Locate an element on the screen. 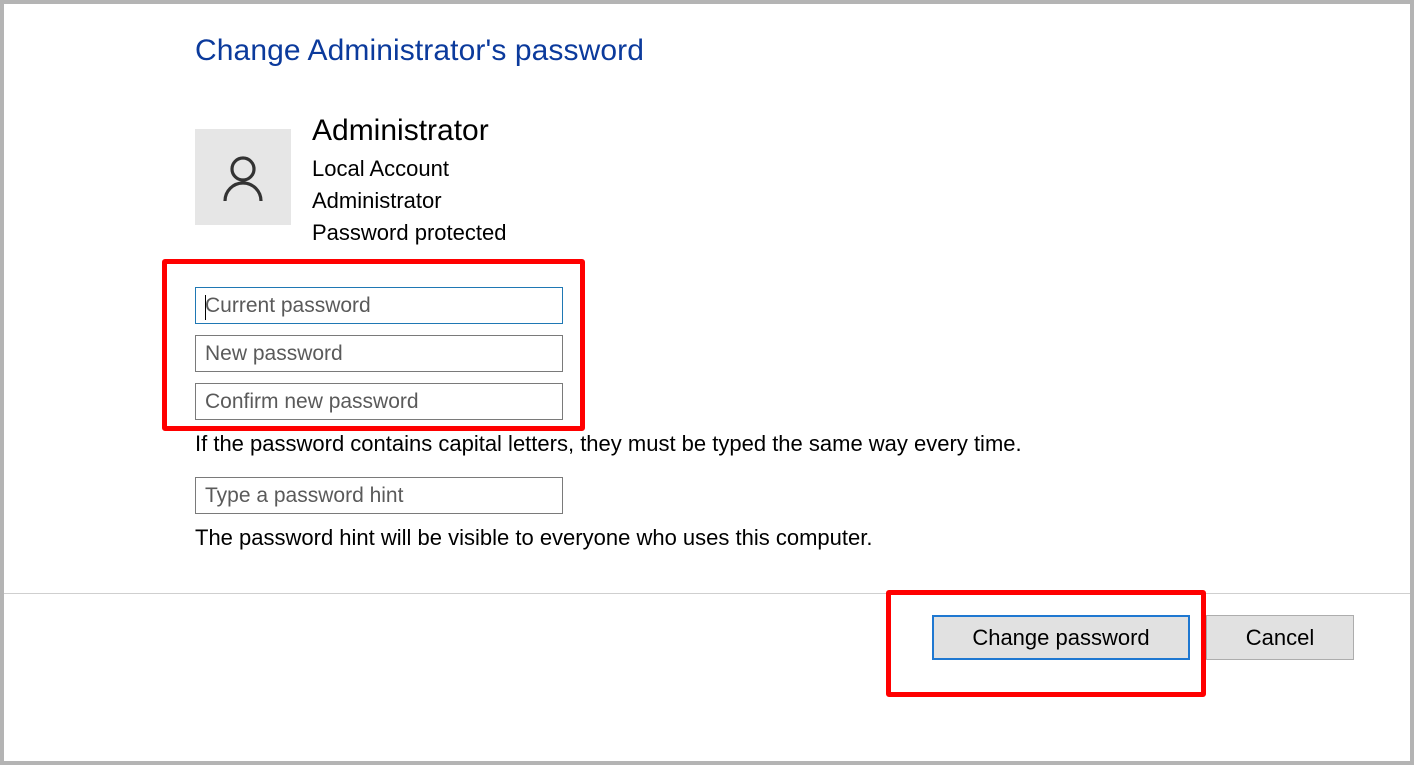 This screenshot has width=1414, height=765. page-title: Change Administrator's password is located at coordinates (420, 50).